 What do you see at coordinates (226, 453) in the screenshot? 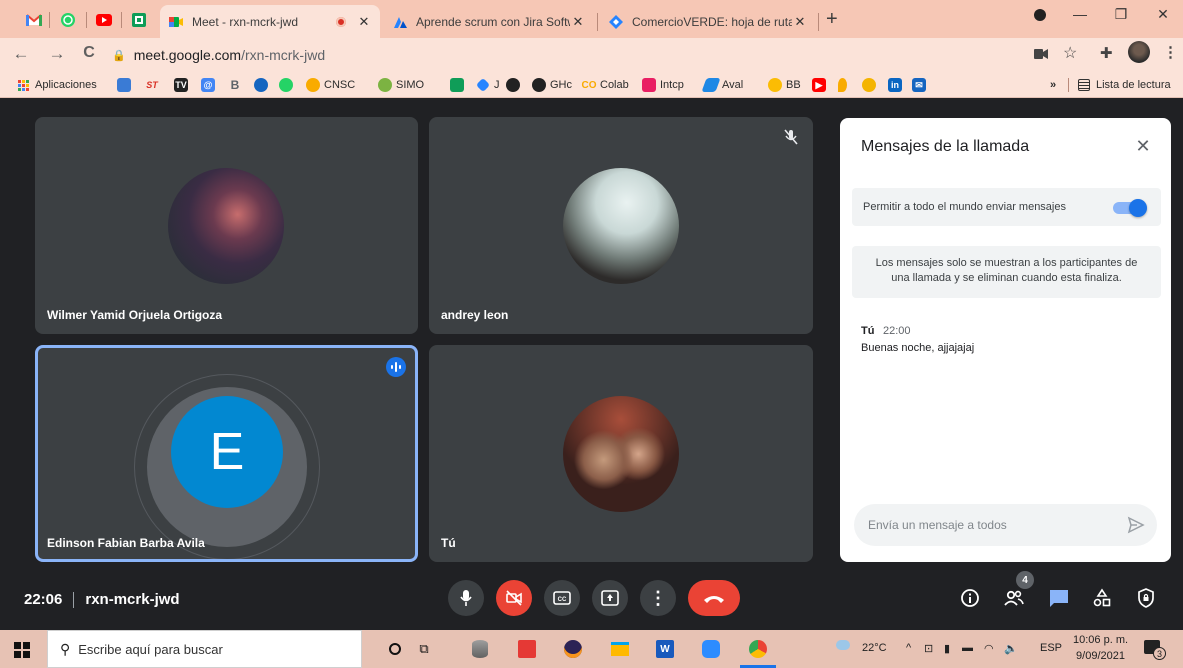
I see `participant-tile-edinson: E Edinson Fabian Barba Avila` at bounding box center [226, 453].